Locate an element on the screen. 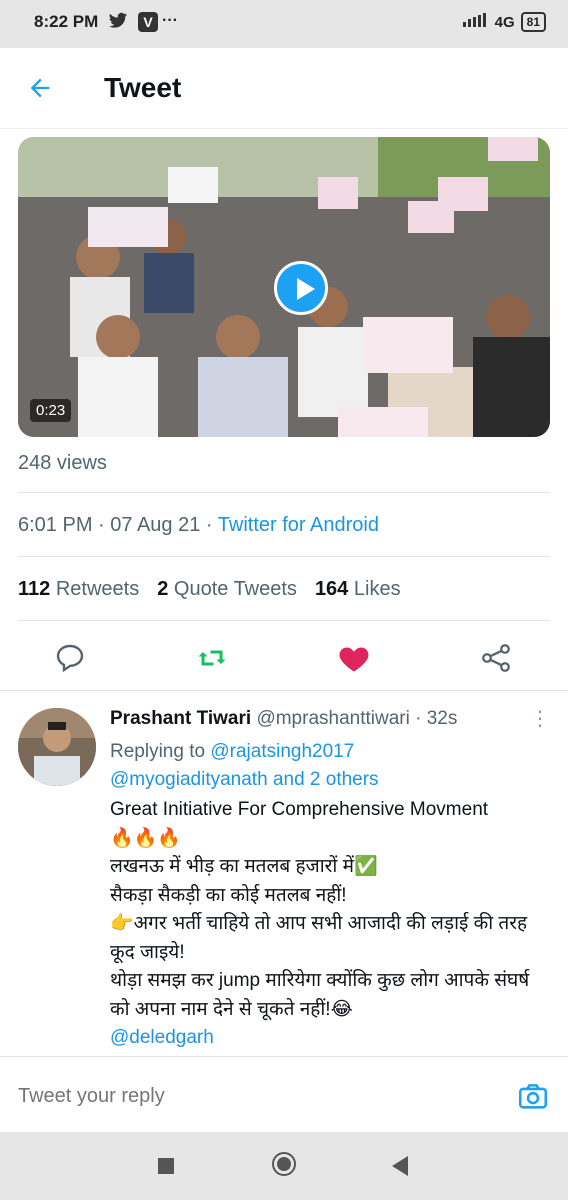 The image size is (568, 1200). network-type: 4G is located at coordinates (504, 22).